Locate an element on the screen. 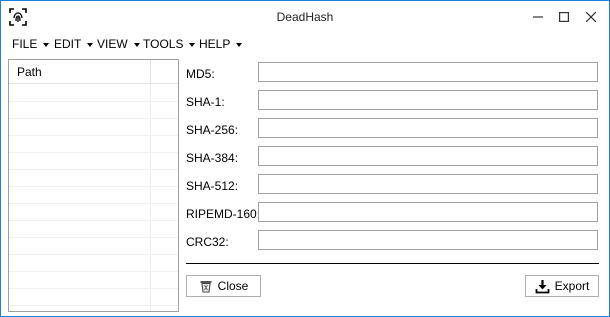 This screenshot has width=610, height=317. menu-view: VIEW is located at coordinates (118, 44).